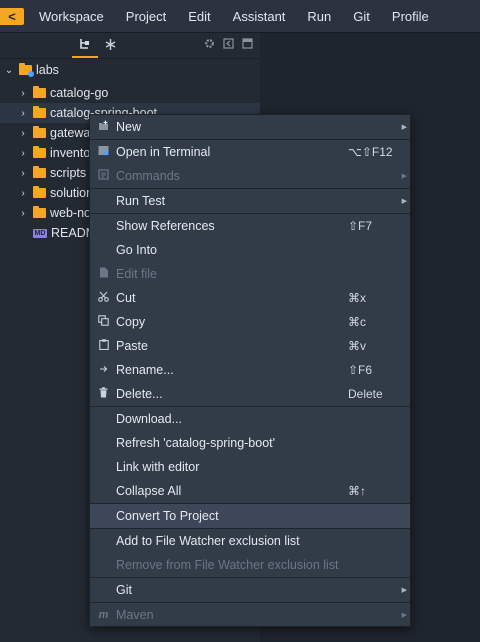 The image size is (480, 642). Describe the element at coordinates (135, 615) in the screenshot. I see `menu-item-label: Maven` at that location.